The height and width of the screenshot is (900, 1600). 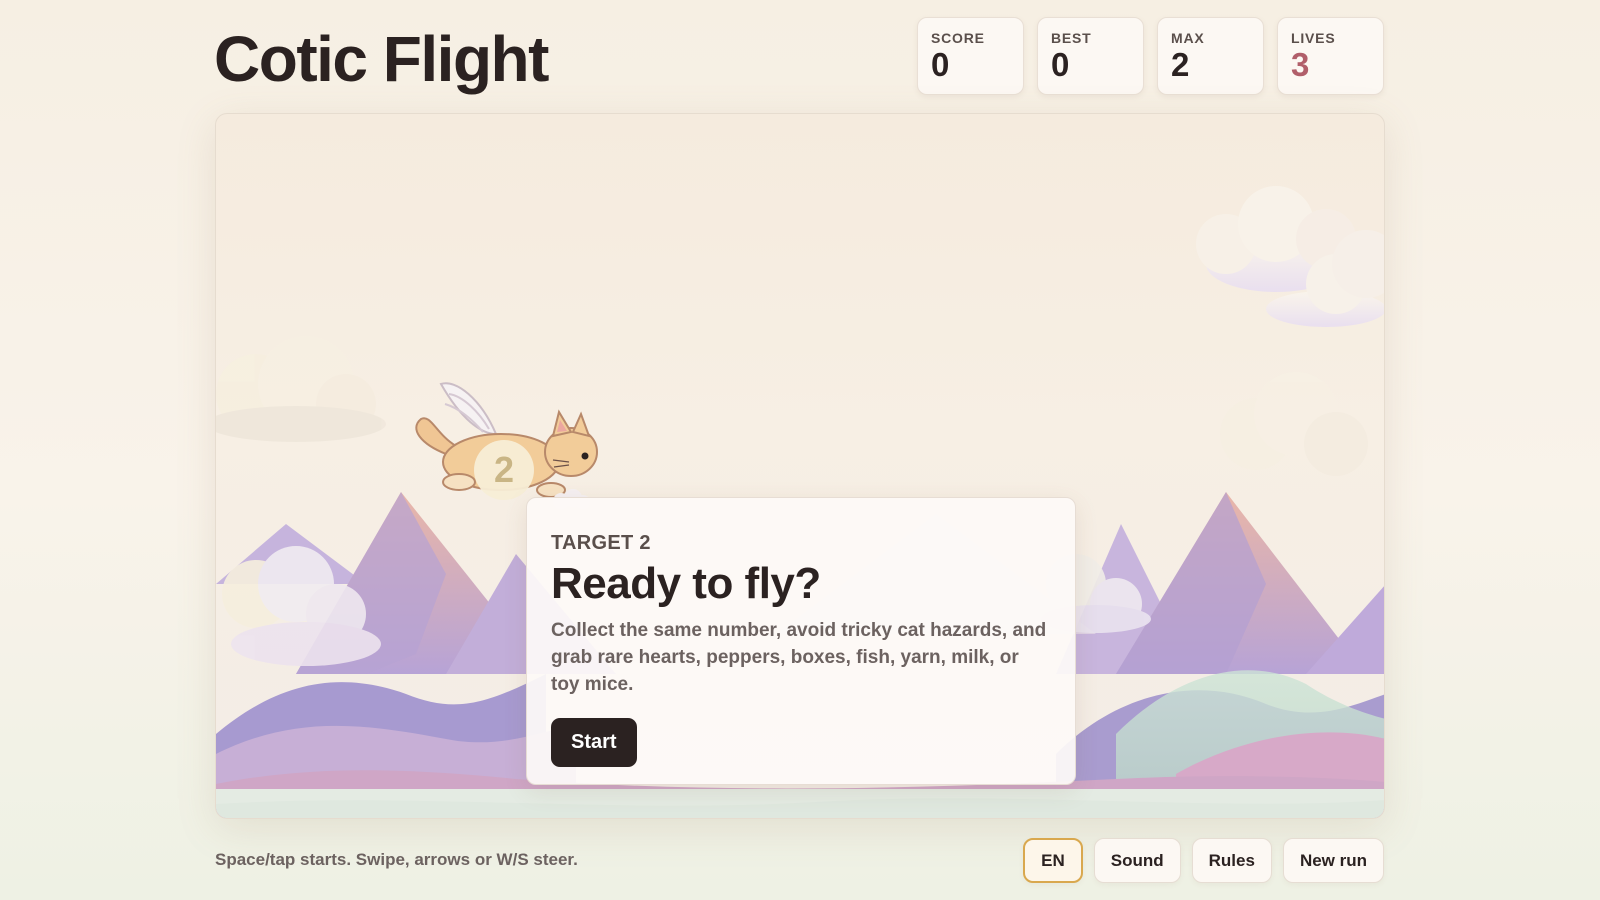 I want to click on start-button: Start, so click(x=594, y=742).